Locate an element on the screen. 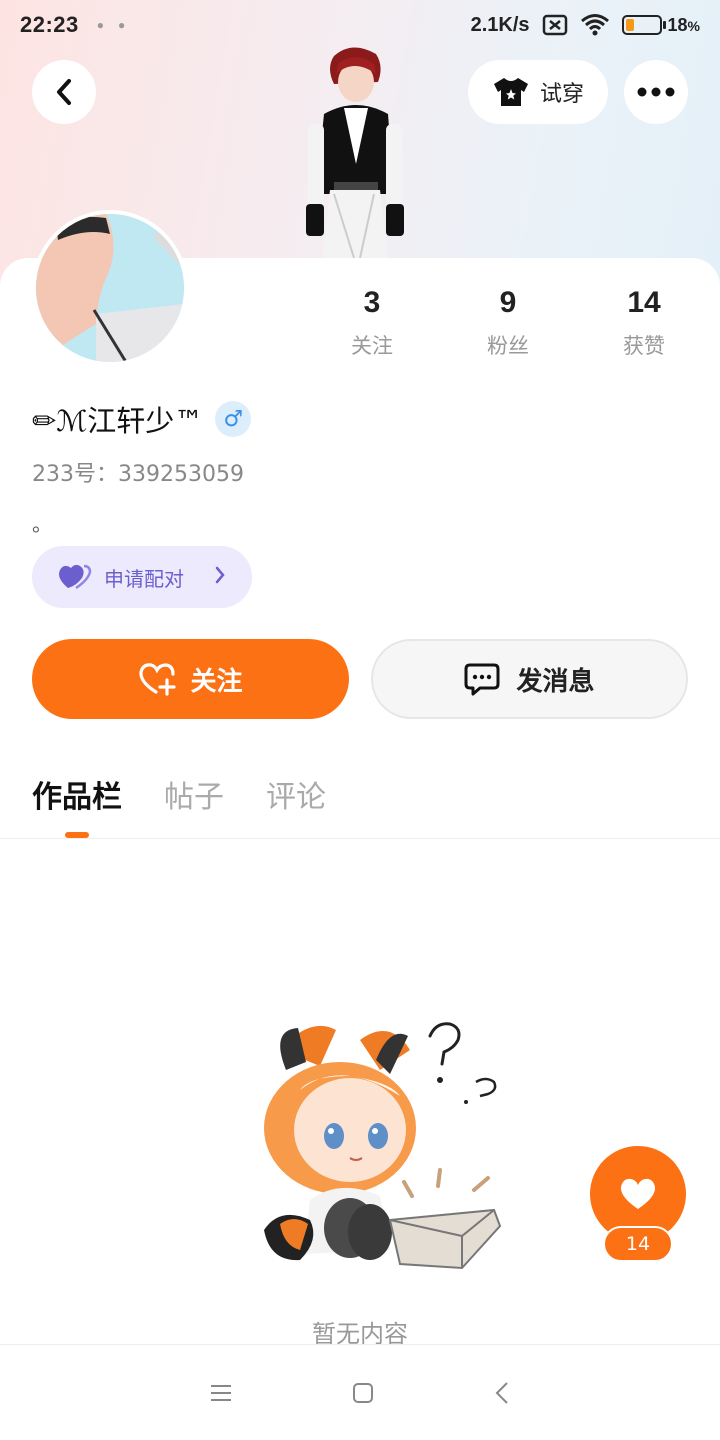  more-horizontal-icon is located at coordinates (656, 92).